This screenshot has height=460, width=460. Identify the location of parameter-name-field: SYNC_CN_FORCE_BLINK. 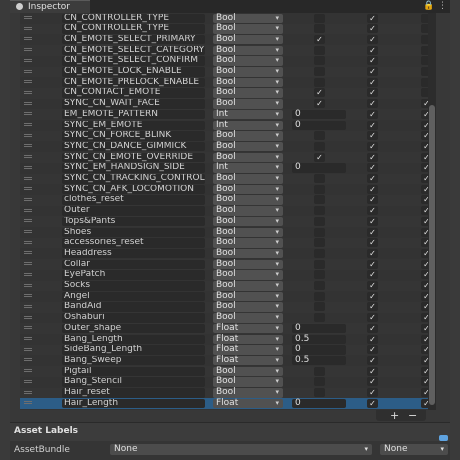
(133, 136).